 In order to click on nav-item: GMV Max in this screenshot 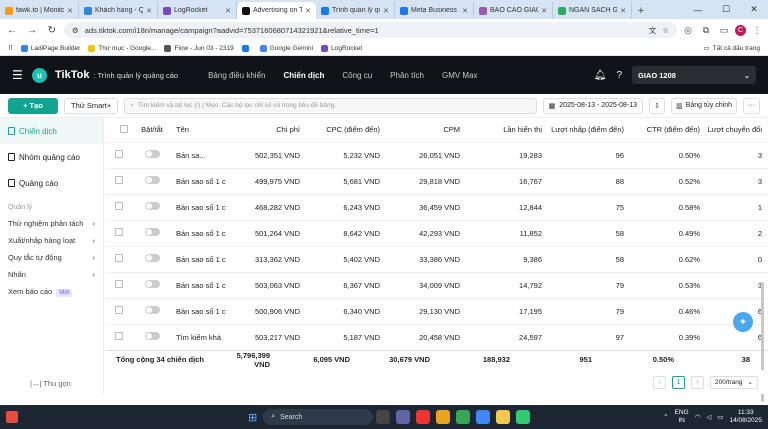, I will do `click(460, 75)`.